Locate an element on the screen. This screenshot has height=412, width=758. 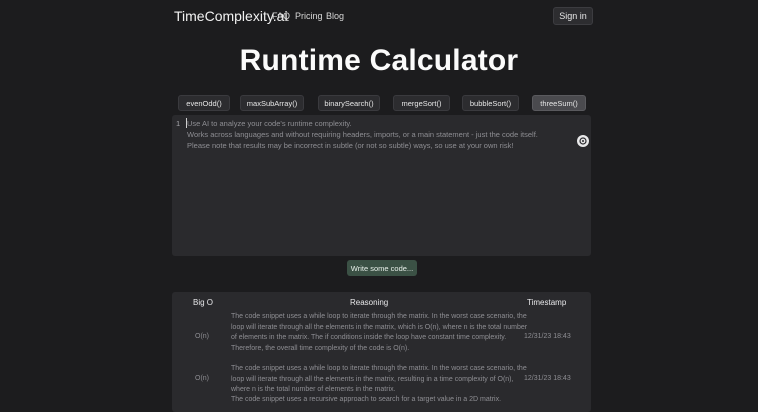
nav-link-faq: FAQ is located at coordinates (281, 16).